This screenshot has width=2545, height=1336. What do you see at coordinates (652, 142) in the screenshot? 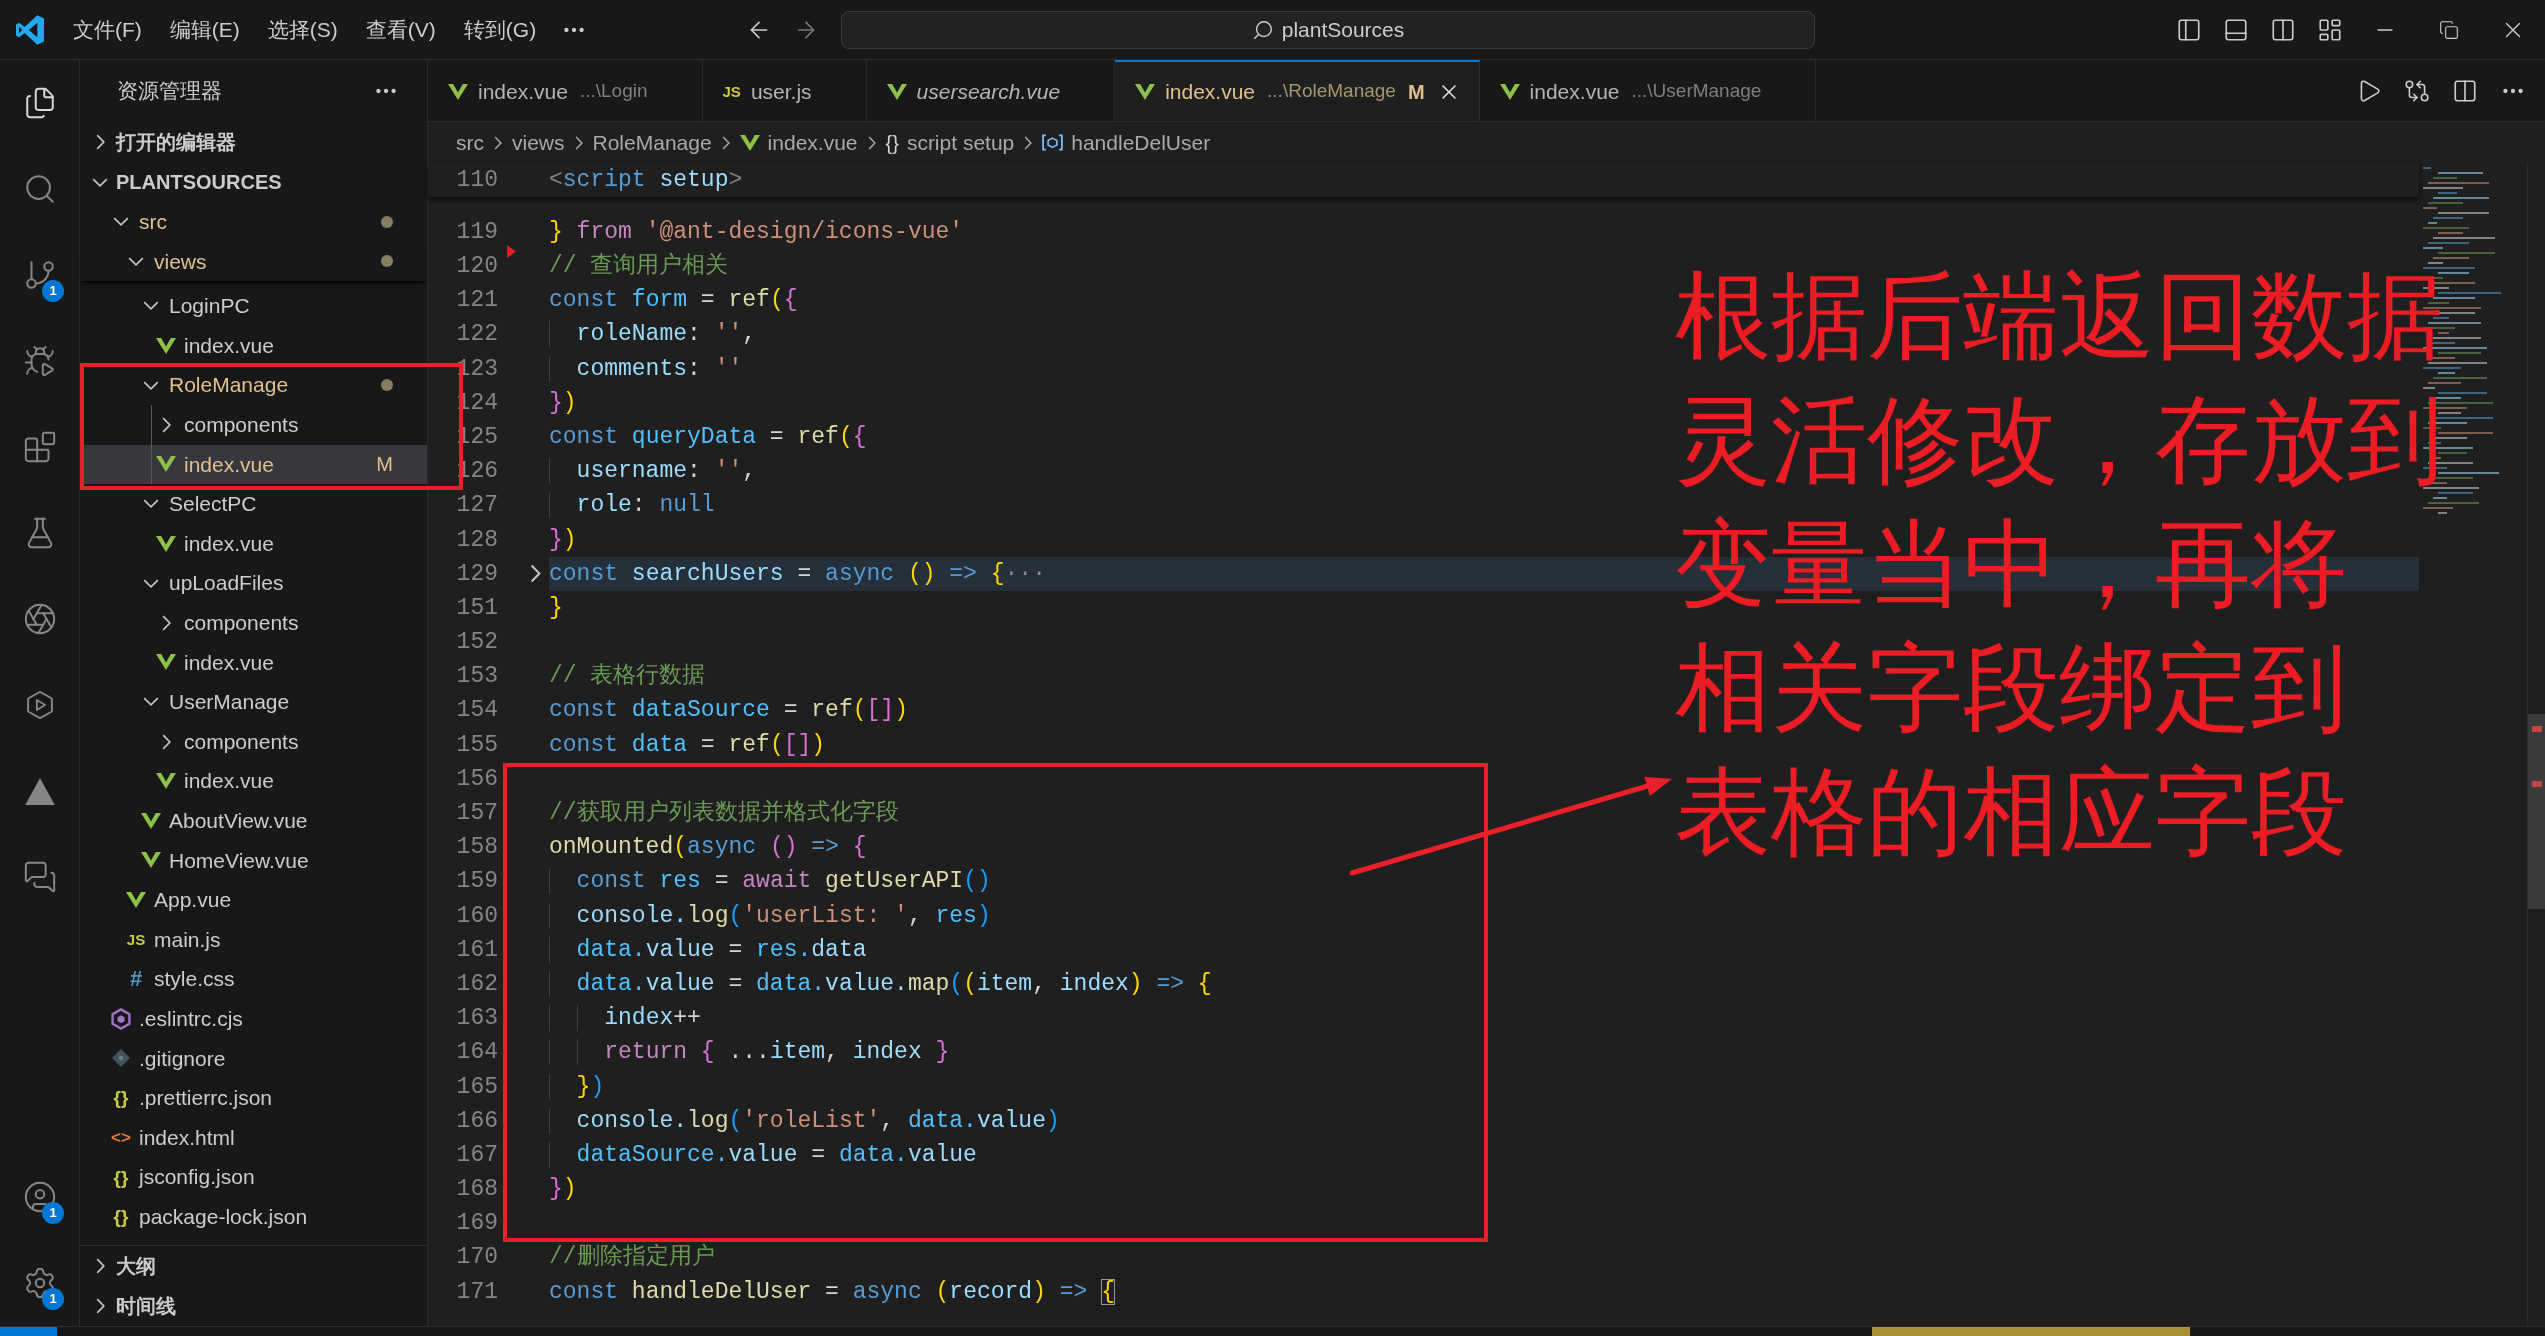
I see `breadcrumb-item: RoleManage` at bounding box center [652, 142].